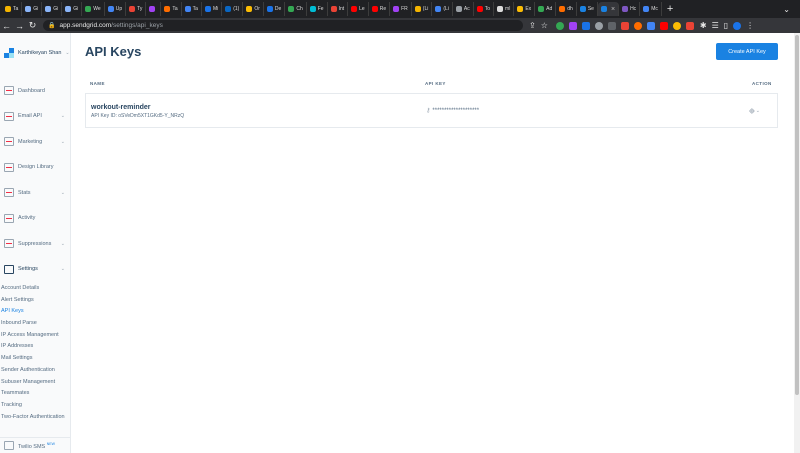  Describe the element at coordinates (703, 25) in the screenshot. I see `extensions-puzzle-icon: ✱` at that location.